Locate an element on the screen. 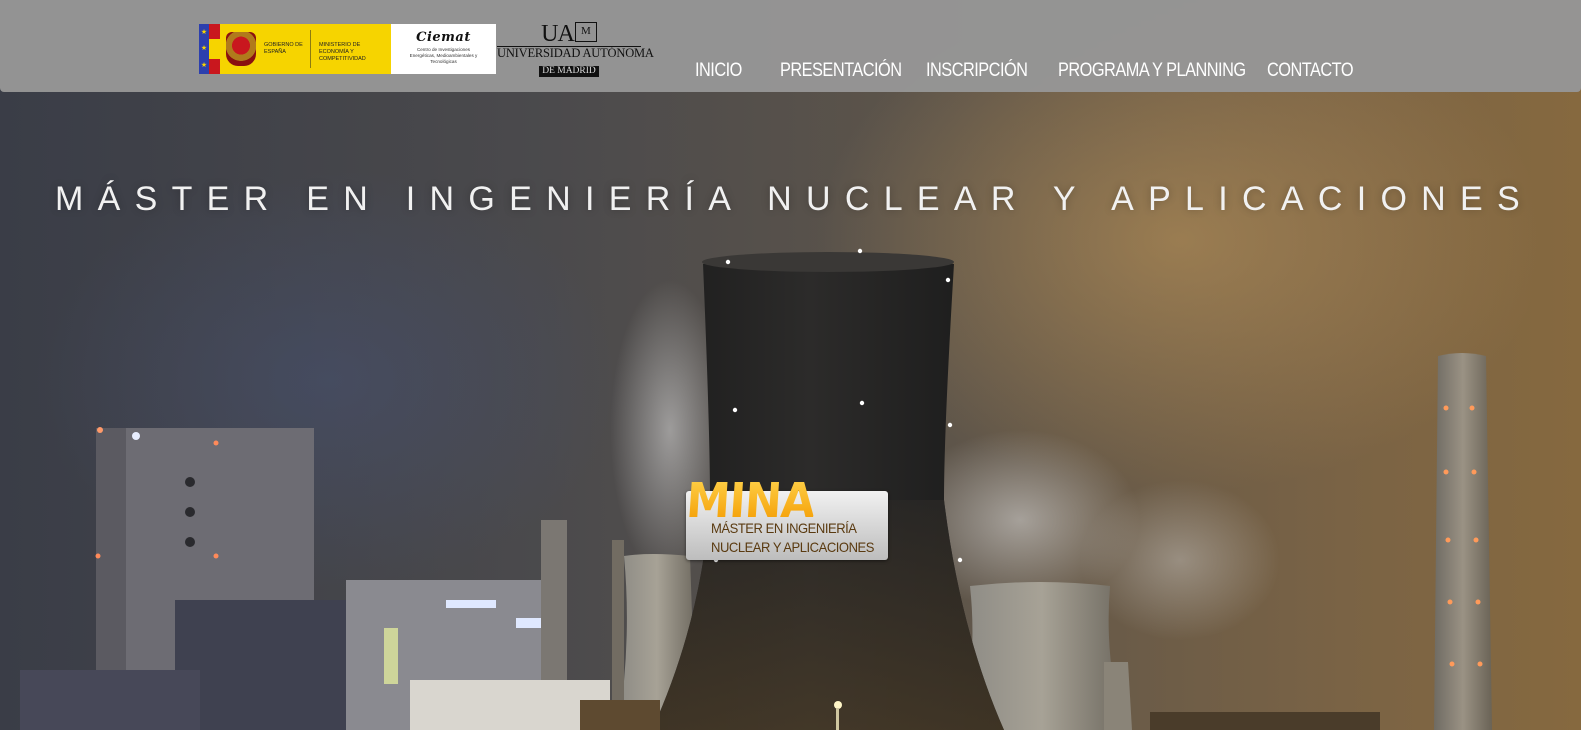 The image size is (1581, 730). mina-line-1: MÁSTER EN INGENIERÍA is located at coordinates (784, 528).